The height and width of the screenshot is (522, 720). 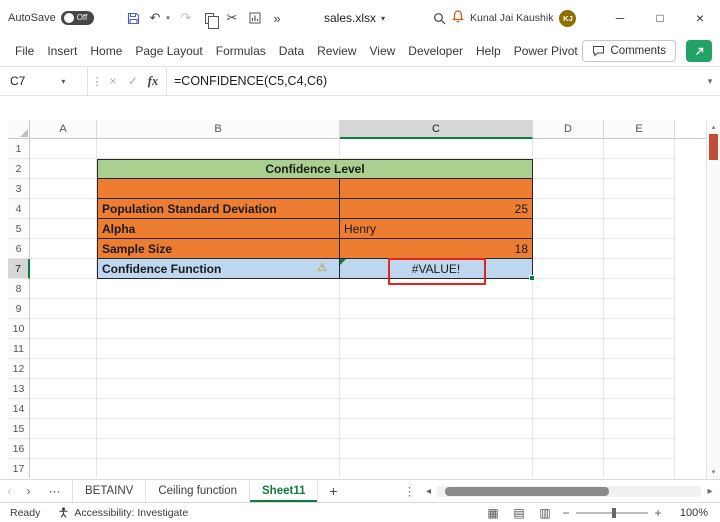 I want to click on tab-power-pivot: Power Pivot, so click(x=546, y=51).